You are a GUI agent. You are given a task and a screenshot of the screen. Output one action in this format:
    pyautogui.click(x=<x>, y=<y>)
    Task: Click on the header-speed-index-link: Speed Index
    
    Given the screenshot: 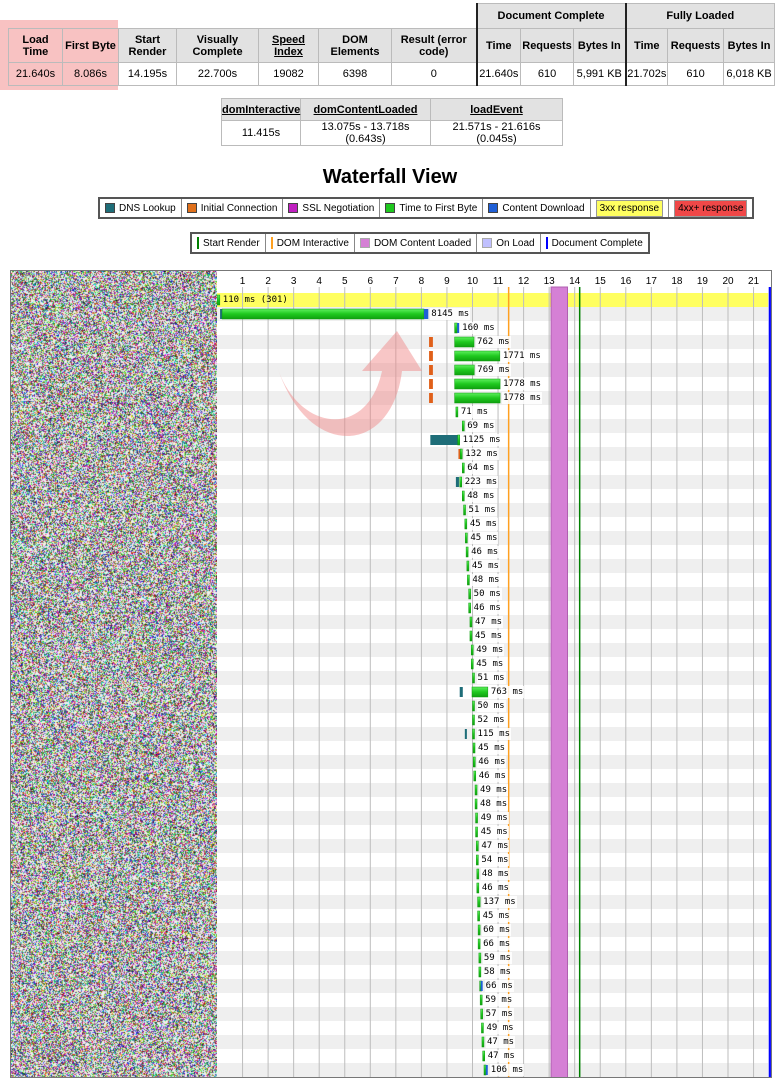 What is the action you would take?
    pyautogui.click(x=289, y=46)
    